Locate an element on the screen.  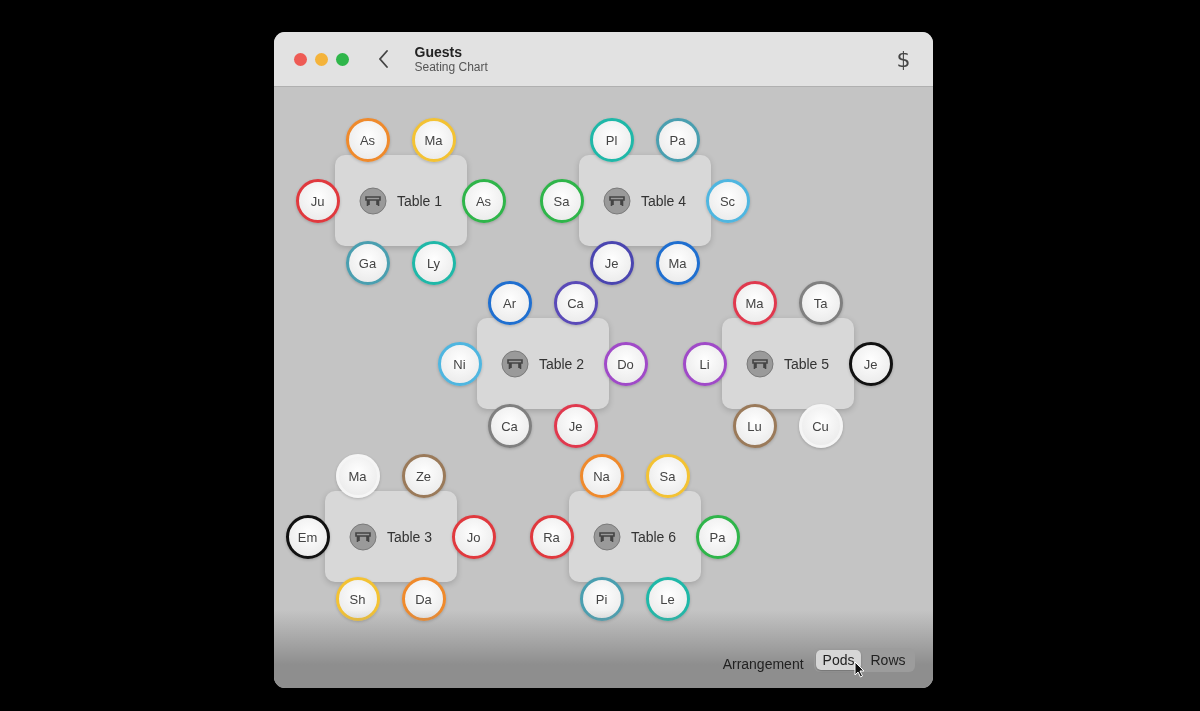
table-label: Table 4 is located at coordinates (663, 200).